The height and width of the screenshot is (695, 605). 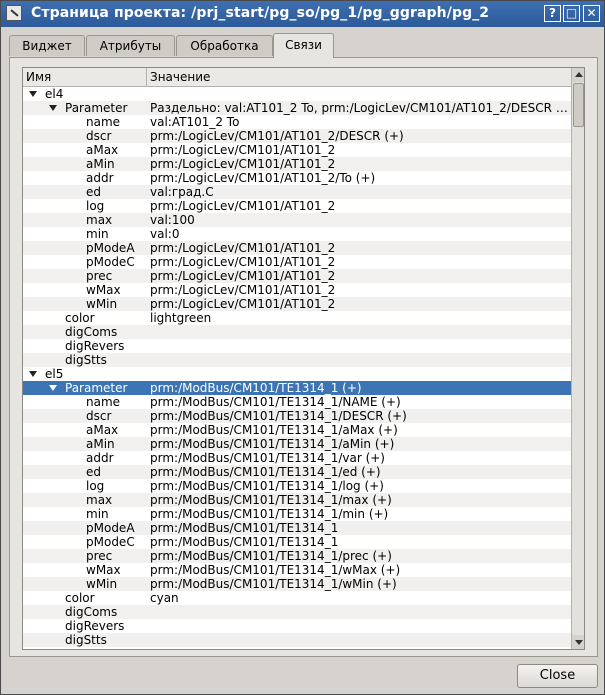 I want to click on vertical-scrollbar, so click(x=577, y=358).